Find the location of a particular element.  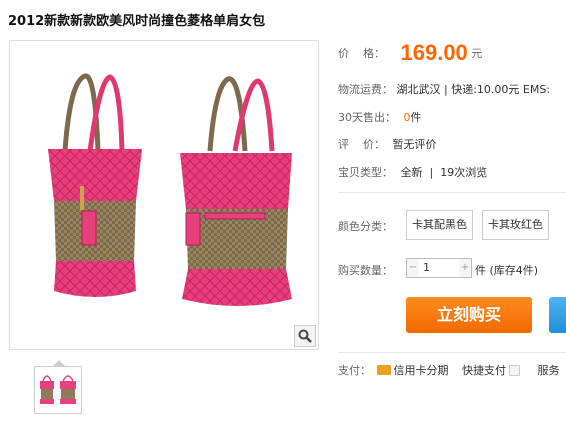

buy-now-button: 立刻购买 is located at coordinates (469, 315).